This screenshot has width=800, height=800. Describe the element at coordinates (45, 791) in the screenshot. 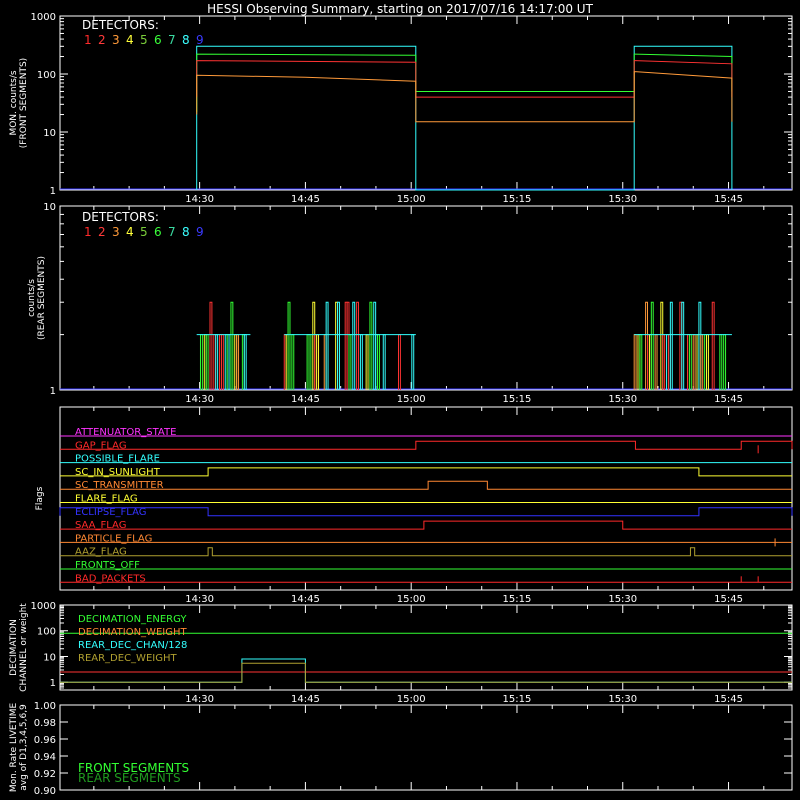

I see `y-tick-label: 0.90` at that location.